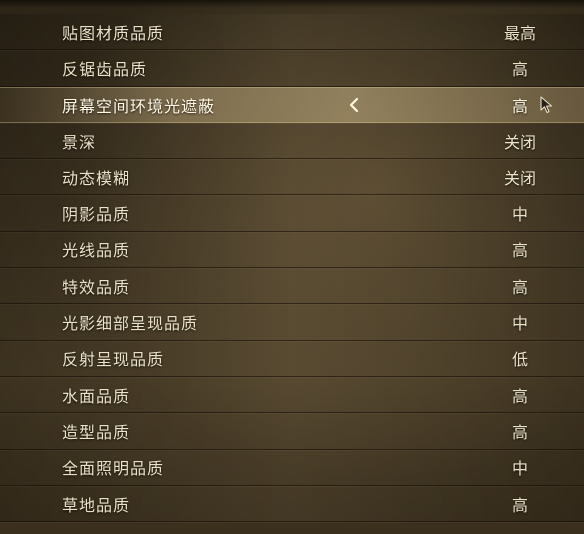 This screenshot has height=534, width=584. I want to click on setting-label: 造型品质, so click(96, 432).